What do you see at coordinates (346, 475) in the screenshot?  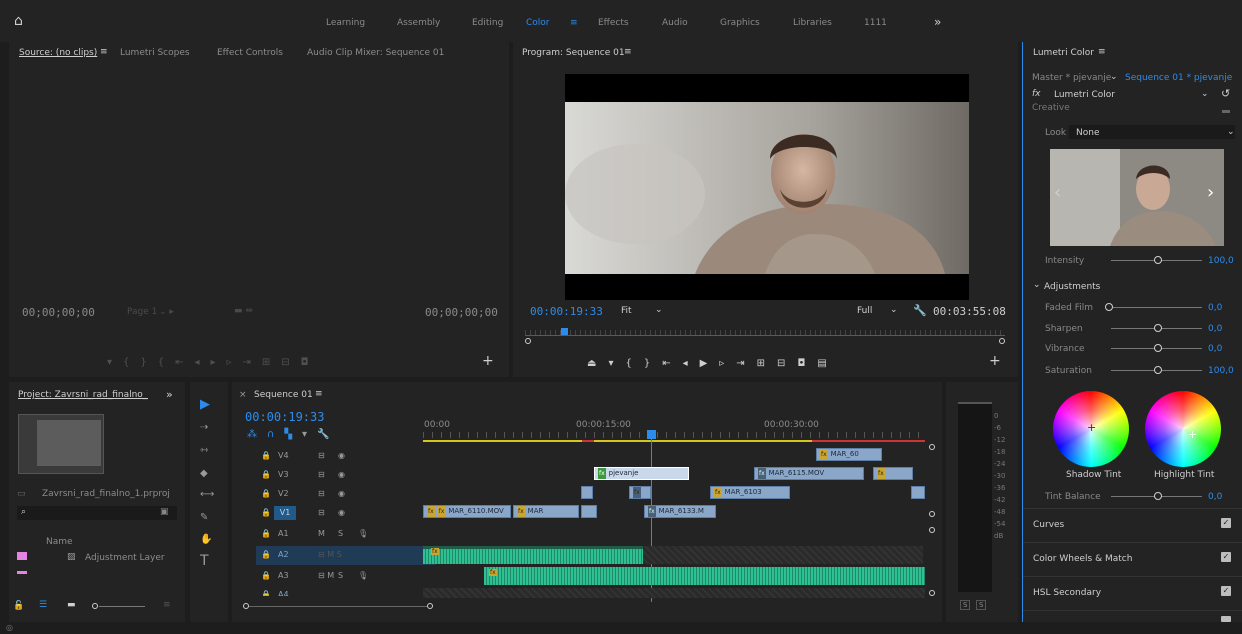 I see `track-header-v3: 🔒 V3 ⊟ ◉` at bounding box center [346, 475].